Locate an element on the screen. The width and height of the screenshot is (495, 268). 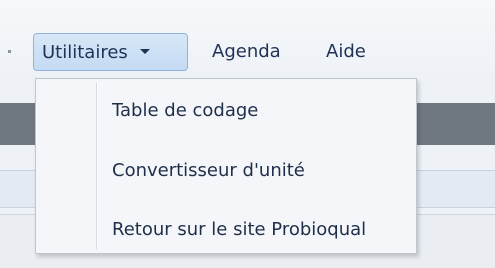
dropdown-item-table-de-codage: Table de codage is located at coordinates (185, 111).